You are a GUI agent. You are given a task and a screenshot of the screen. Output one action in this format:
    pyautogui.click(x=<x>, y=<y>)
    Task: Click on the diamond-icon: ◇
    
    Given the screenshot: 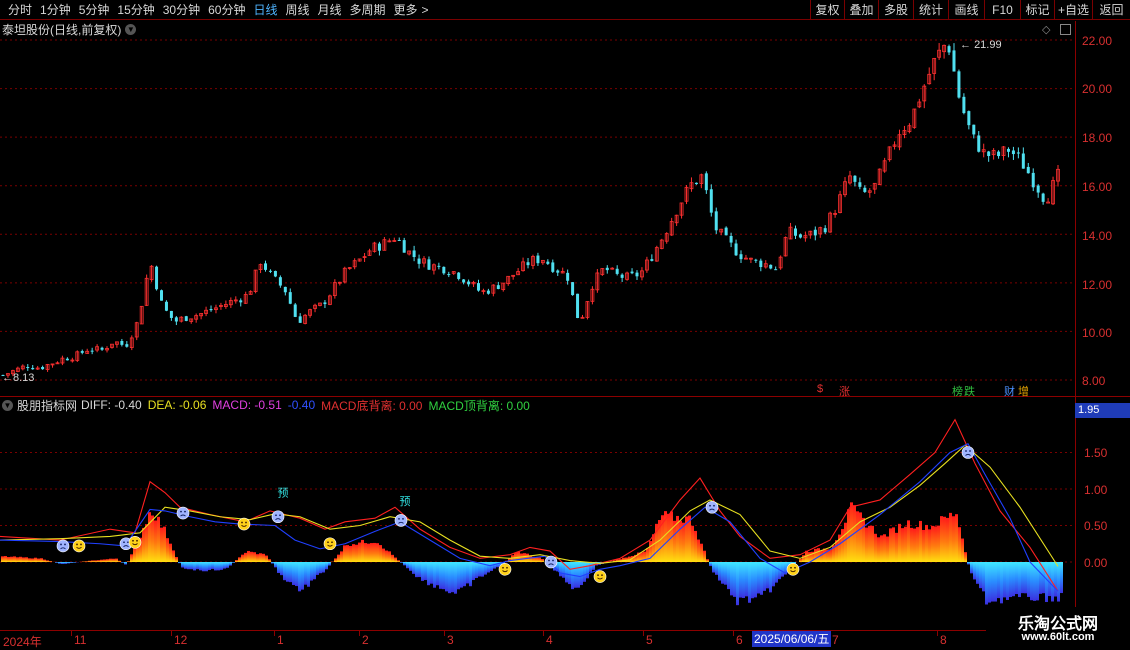 What is the action you would take?
    pyautogui.click(x=1046, y=29)
    